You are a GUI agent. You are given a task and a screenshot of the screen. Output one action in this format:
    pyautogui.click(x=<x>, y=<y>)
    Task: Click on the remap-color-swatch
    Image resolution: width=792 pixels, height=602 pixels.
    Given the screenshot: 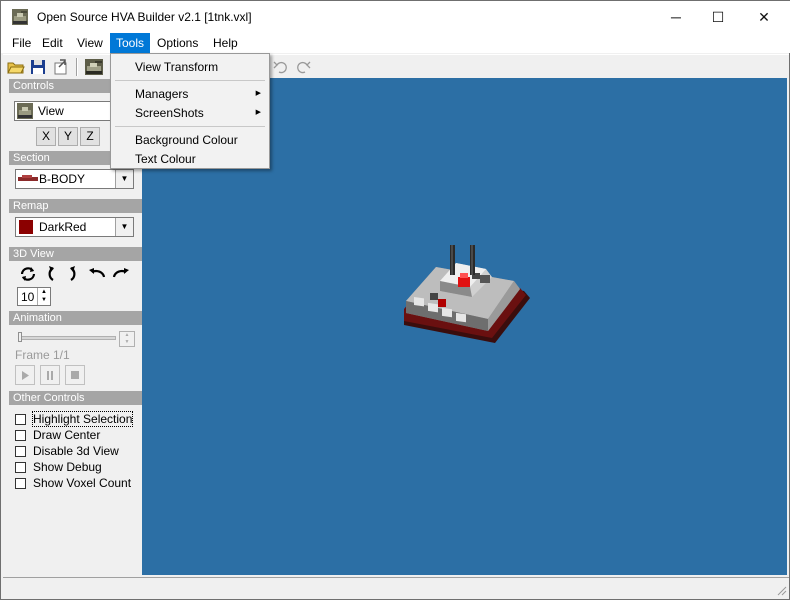 What is the action you would take?
    pyautogui.click(x=26, y=227)
    